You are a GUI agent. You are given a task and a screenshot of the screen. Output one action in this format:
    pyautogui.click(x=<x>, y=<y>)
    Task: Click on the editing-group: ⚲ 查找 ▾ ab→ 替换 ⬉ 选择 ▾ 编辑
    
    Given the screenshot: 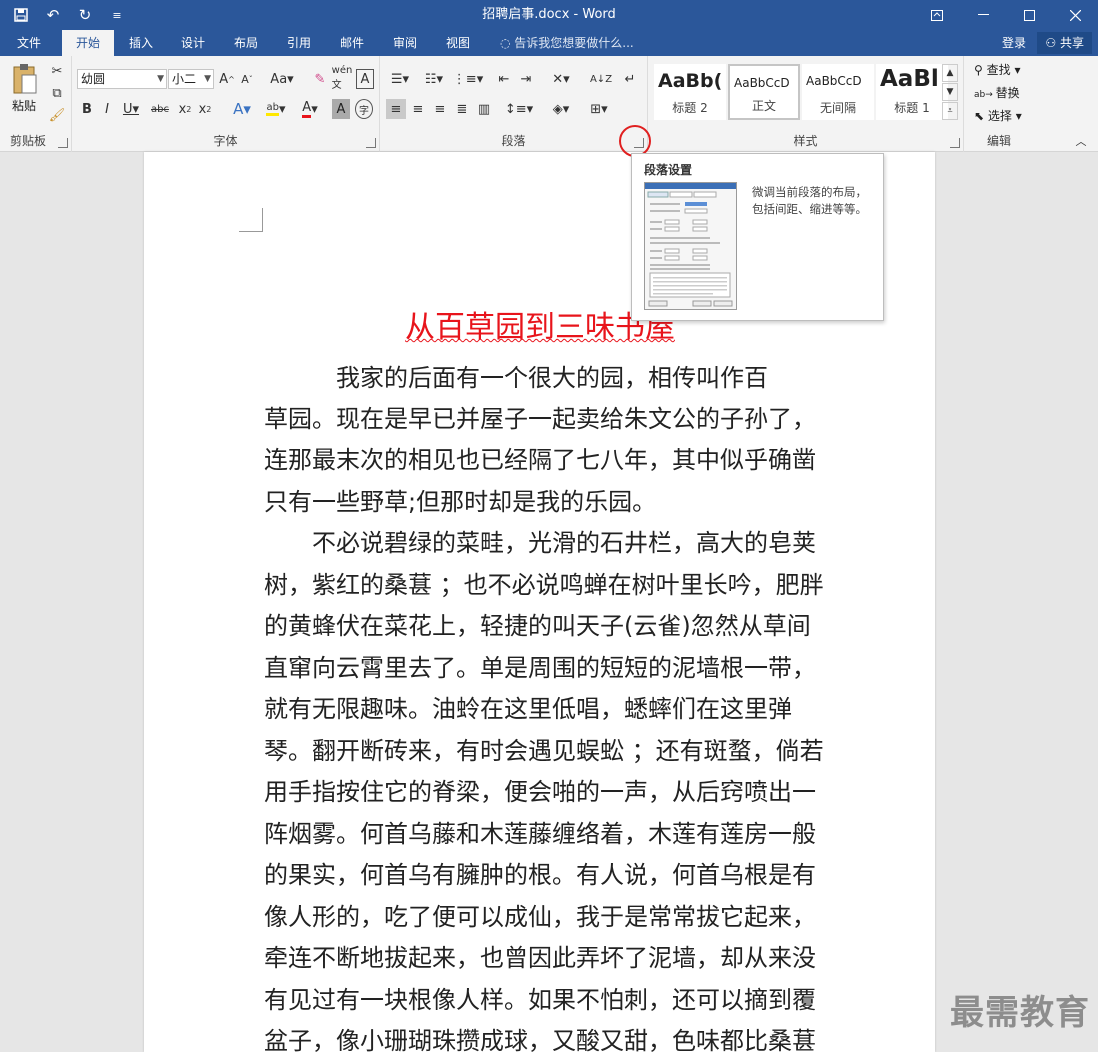 What is the action you would take?
    pyautogui.click(x=999, y=104)
    